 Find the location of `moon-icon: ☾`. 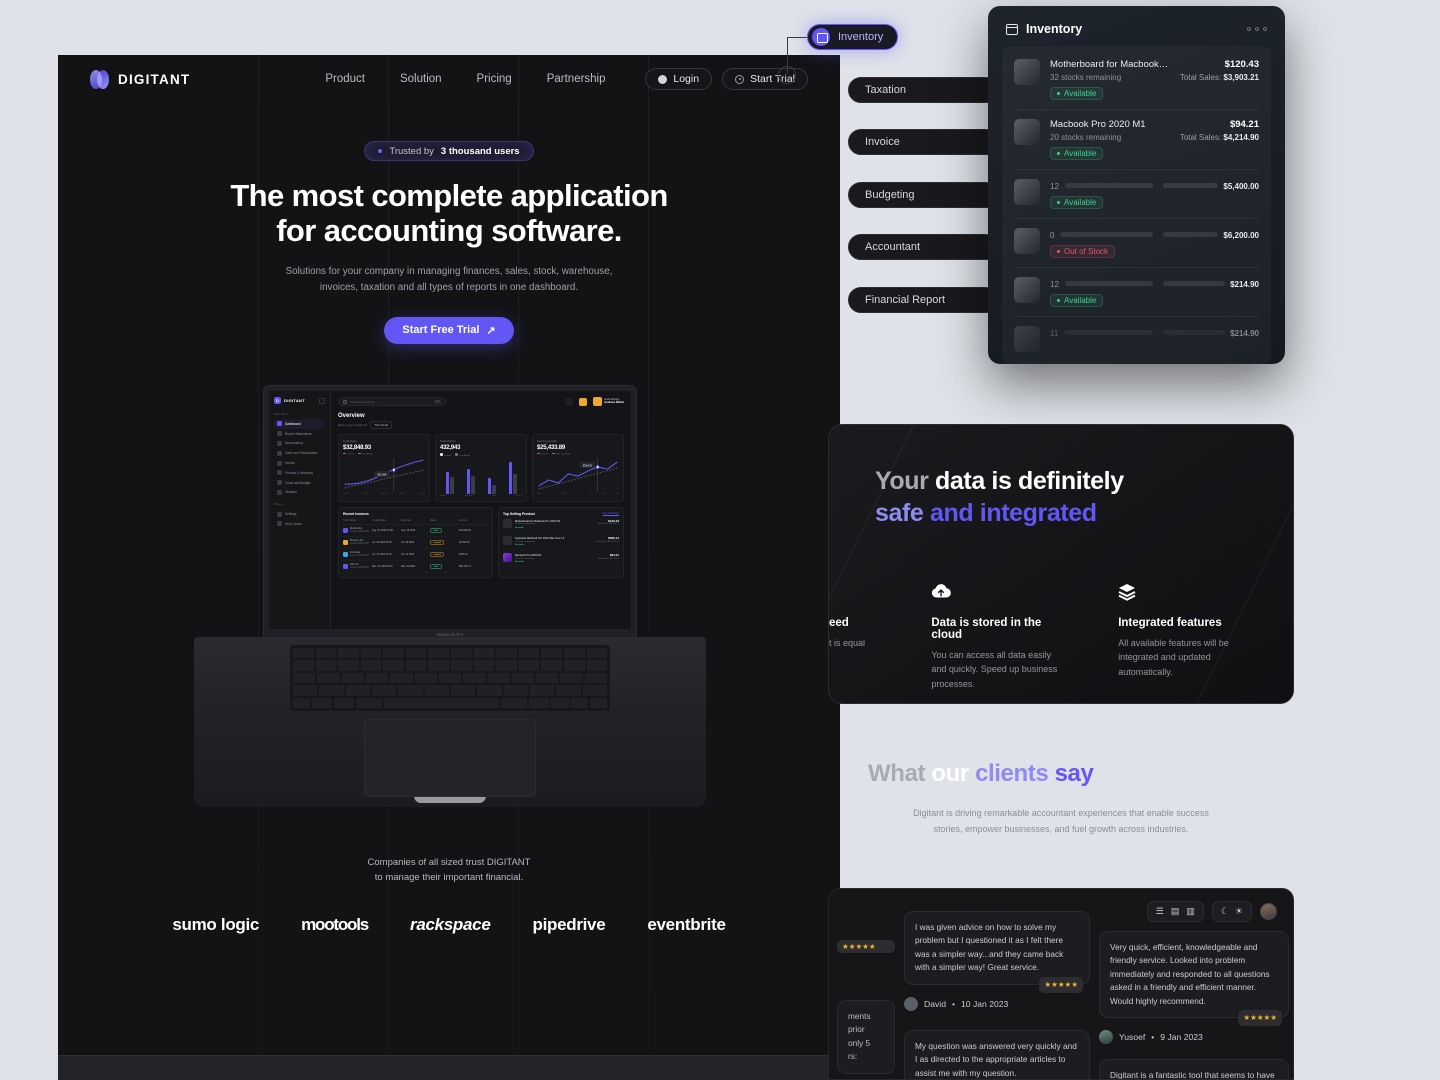

moon-icon: ☾ is located at coordinates (1225, 911).